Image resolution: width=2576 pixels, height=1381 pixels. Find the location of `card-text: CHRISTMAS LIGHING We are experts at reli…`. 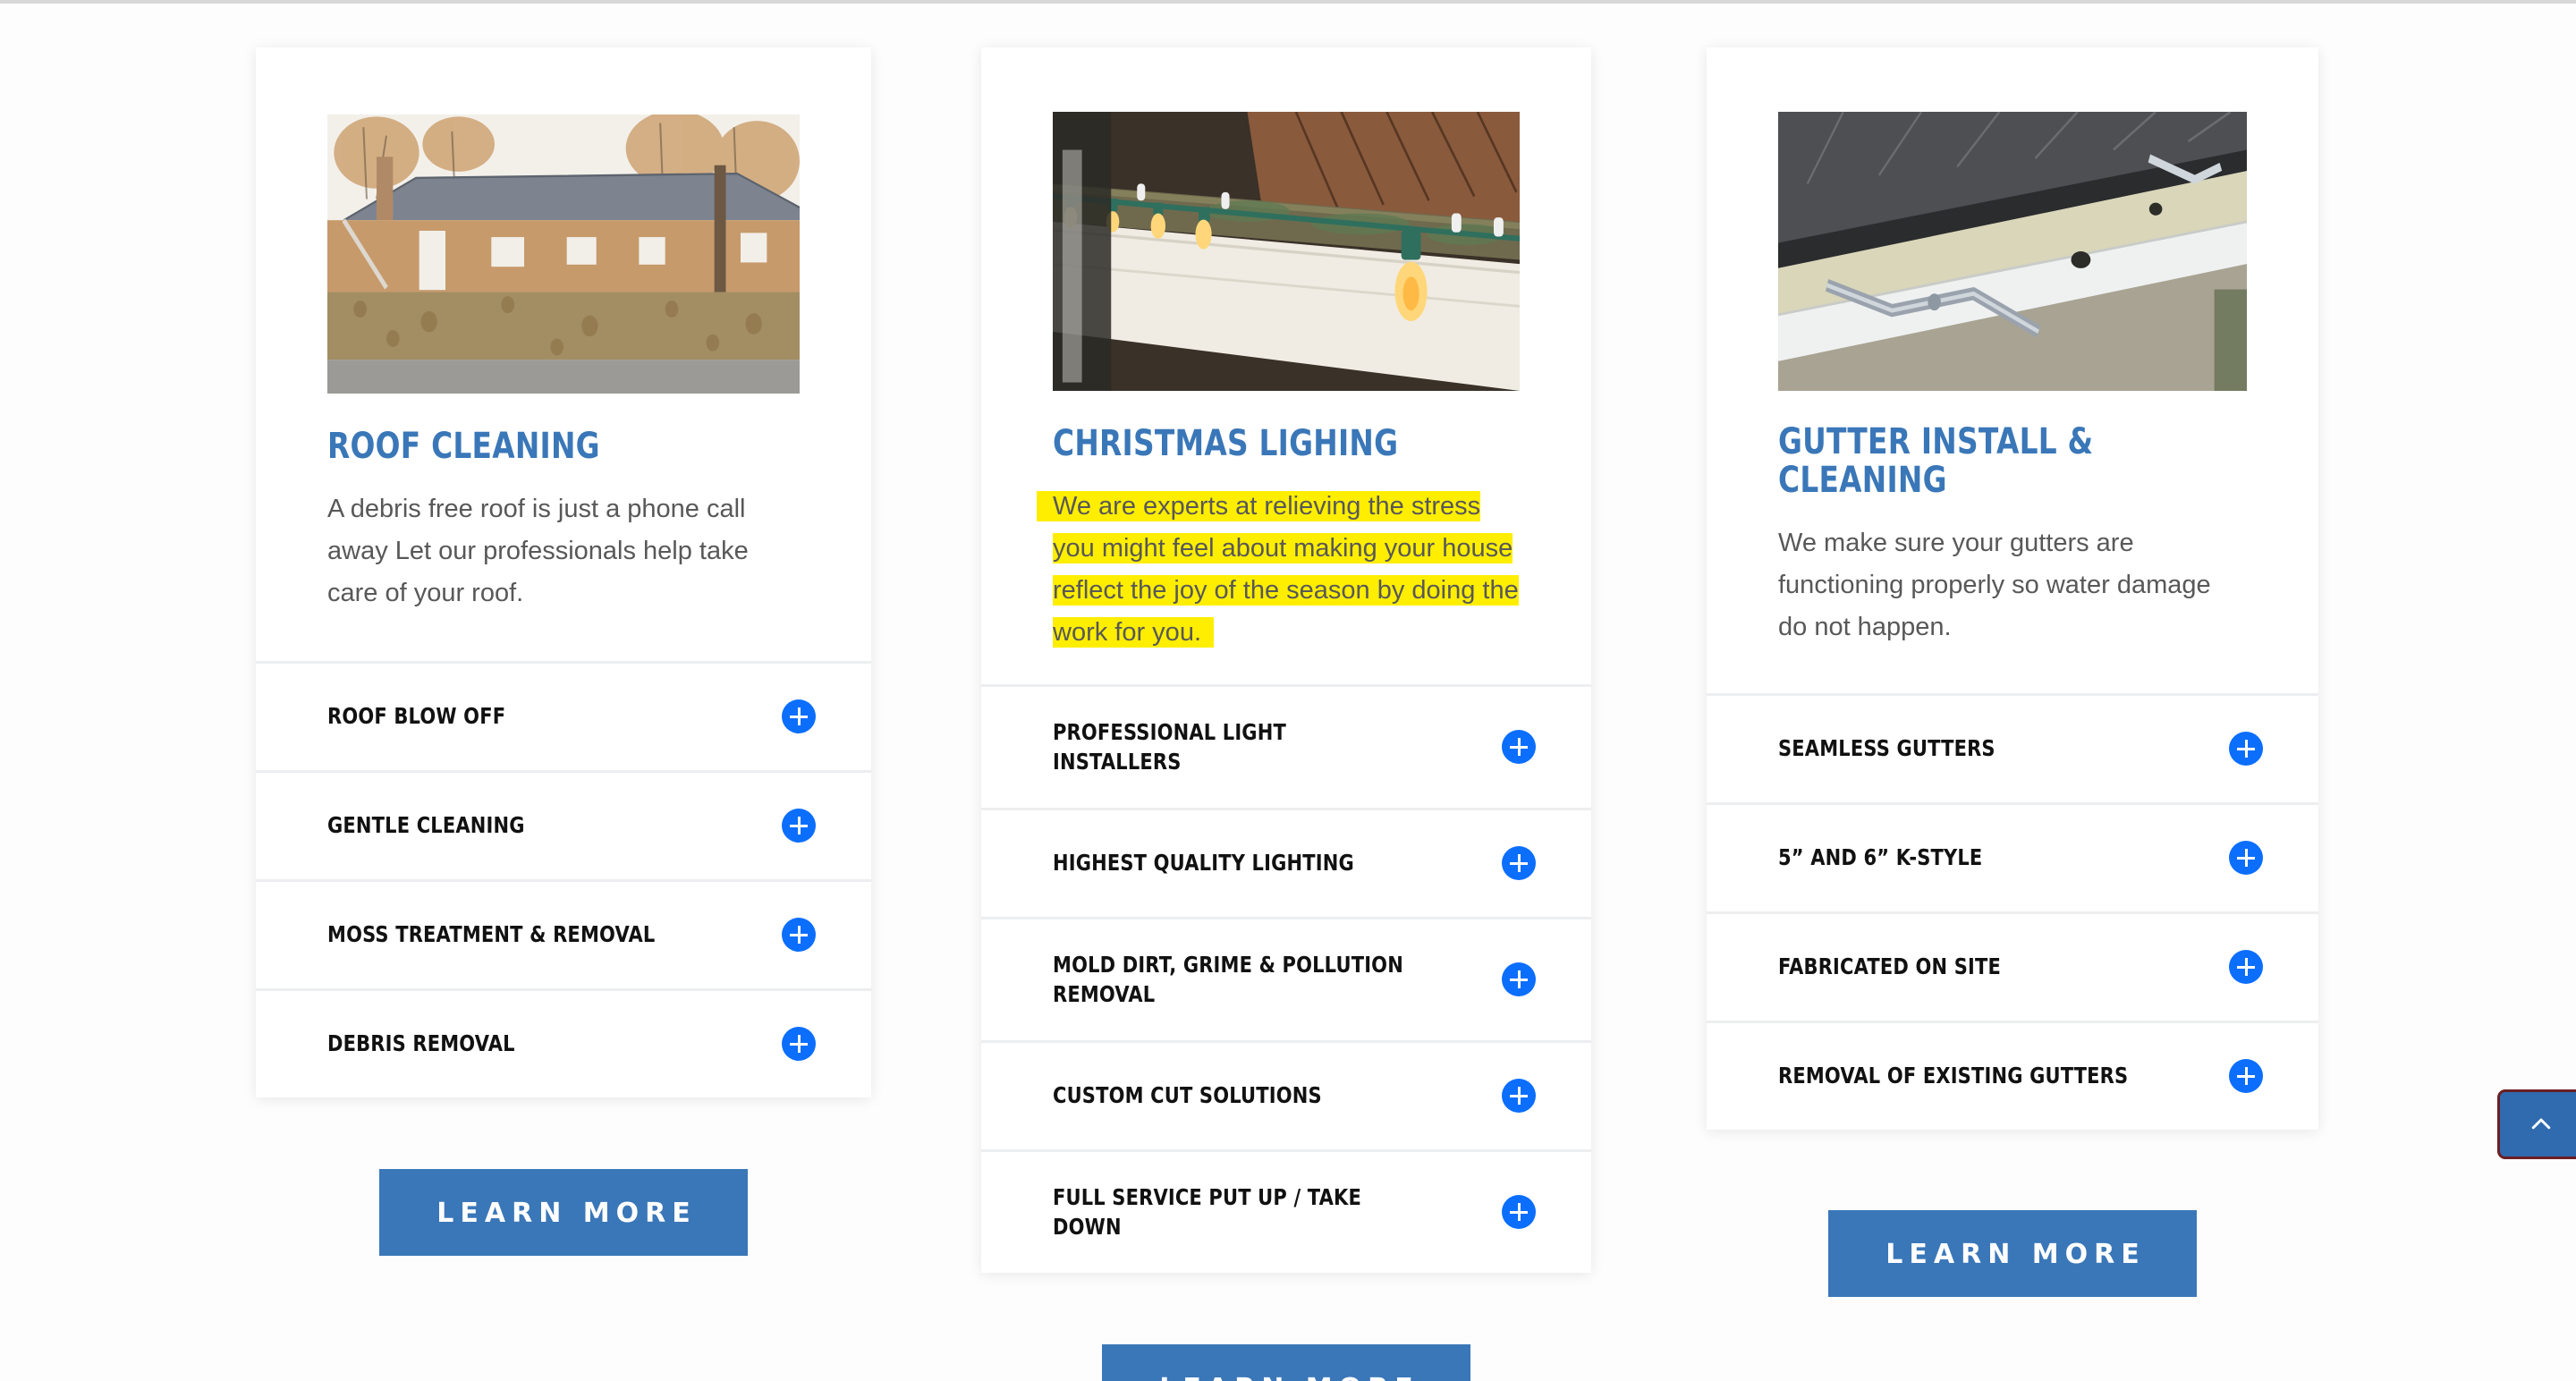

card-text: CHRISTMAS LIGHING We are experts at reli… is located at coordinates (1286, 522).